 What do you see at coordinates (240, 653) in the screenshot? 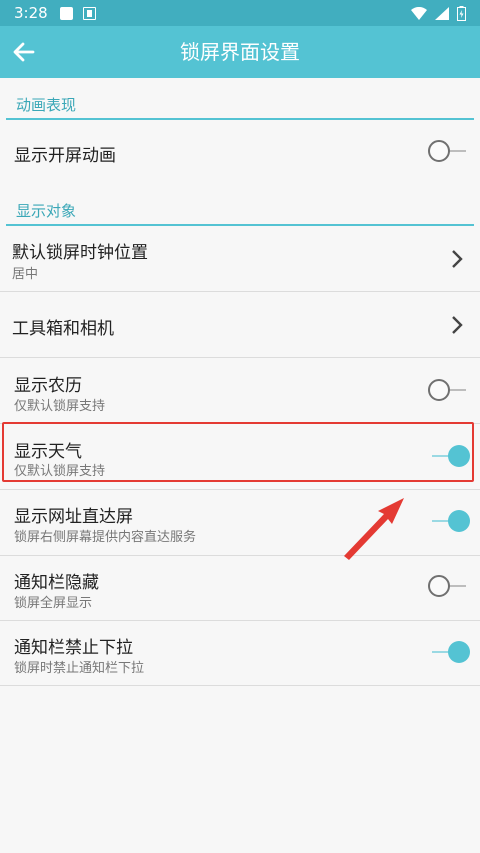
I see `setting-row-disable-pulldown: 通知栏禁止下拉 锁屏时禁止通知栏下拉` at bounding box center [240, 653].